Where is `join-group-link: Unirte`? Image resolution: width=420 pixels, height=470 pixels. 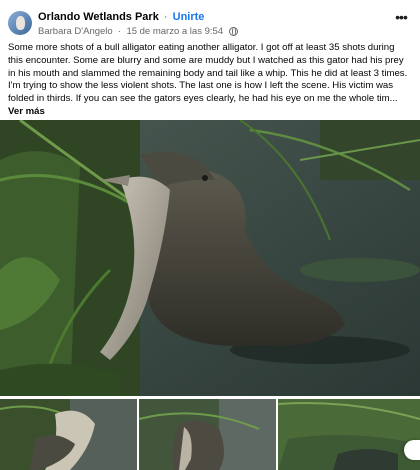
join-group-link: Unirte is located at coordinates (189, 17).